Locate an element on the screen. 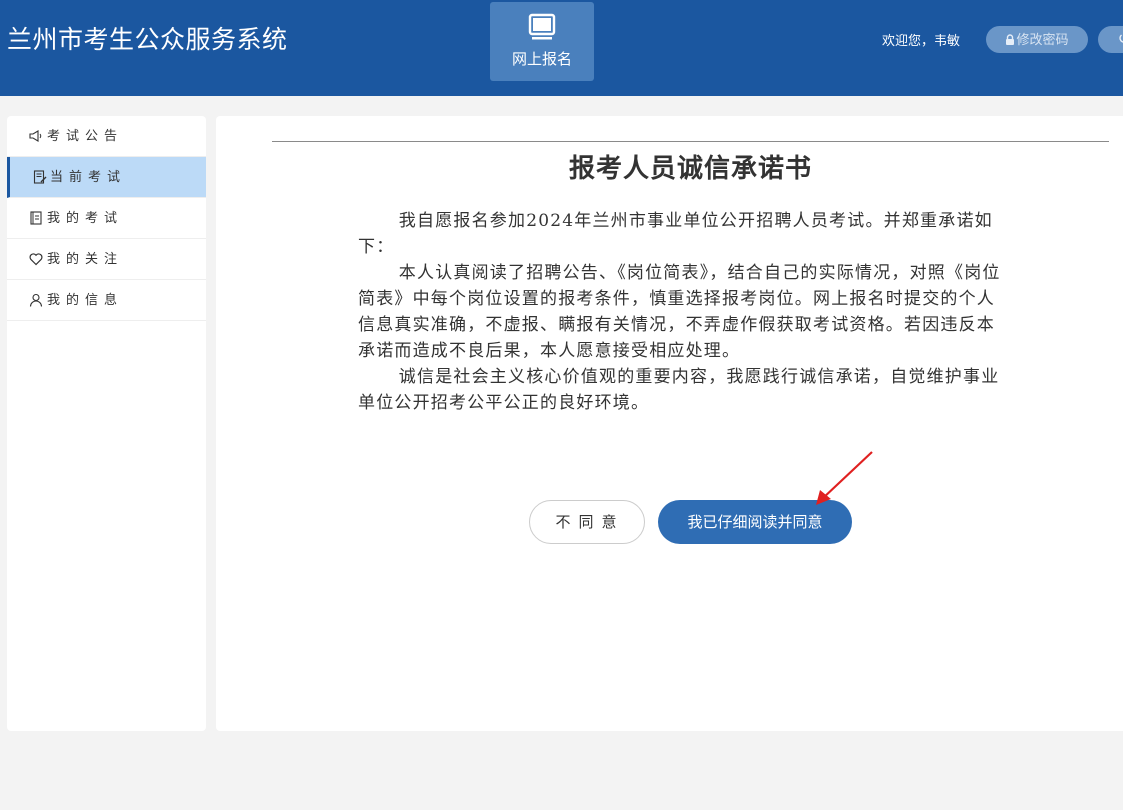 The height and width of the screenshot is (810, 1123). app-title: 兰州市考生公众服务系统 is located at coordinates (147, 39).